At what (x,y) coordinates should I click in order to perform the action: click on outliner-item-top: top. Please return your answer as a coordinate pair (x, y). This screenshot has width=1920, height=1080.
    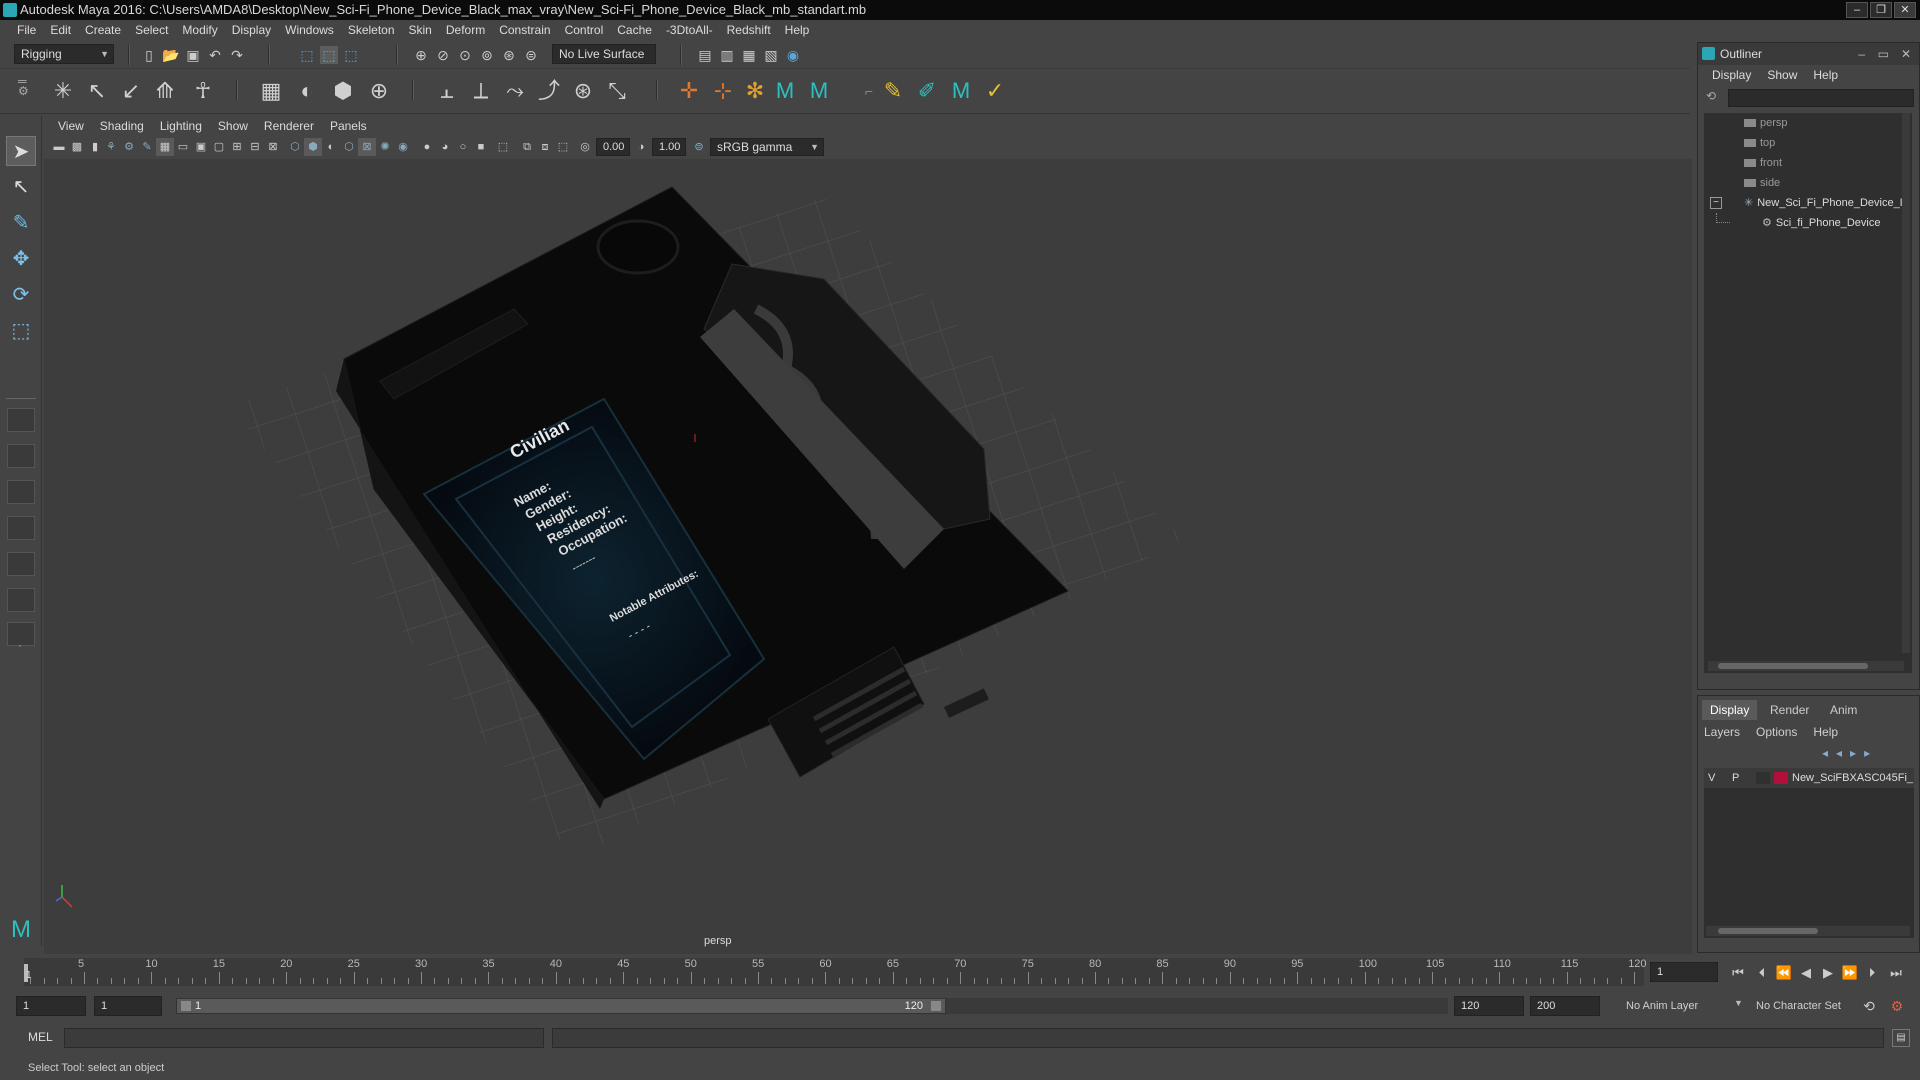
    Looking at the image, I should click on (1808, 143).